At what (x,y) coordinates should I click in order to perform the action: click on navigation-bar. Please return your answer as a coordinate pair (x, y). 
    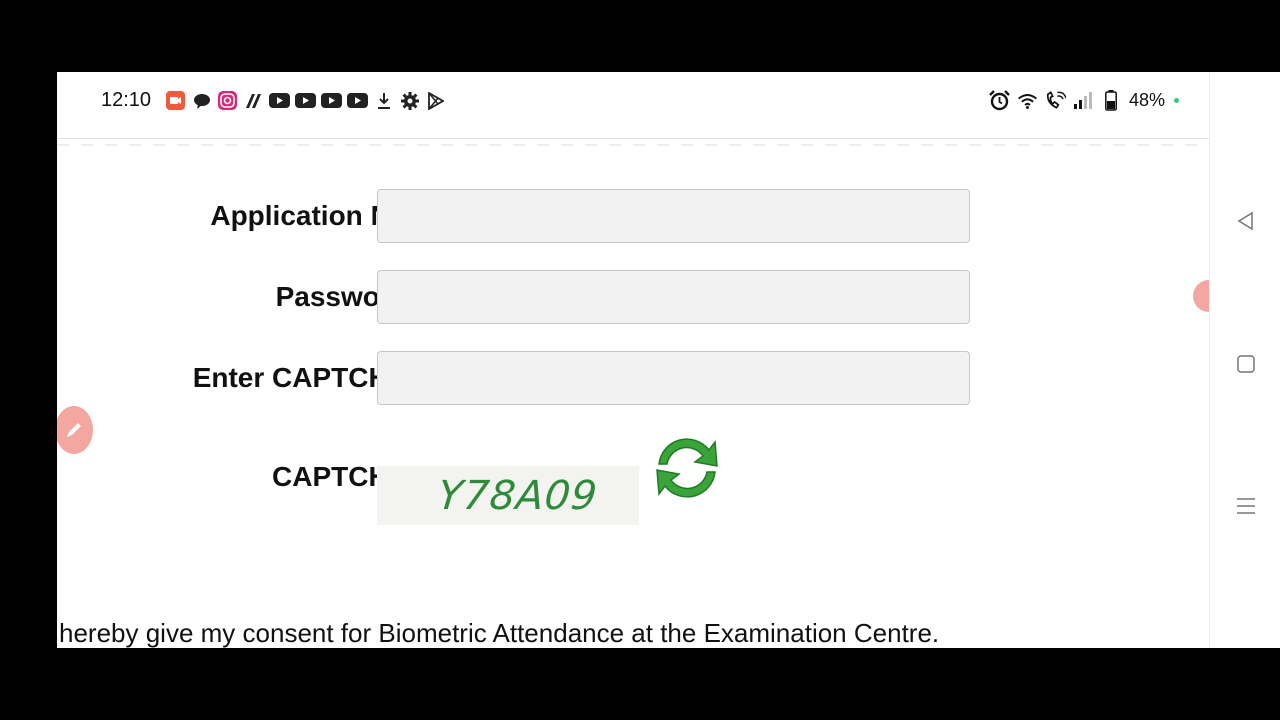
    Looking at the image, I should click on (1244, 360).